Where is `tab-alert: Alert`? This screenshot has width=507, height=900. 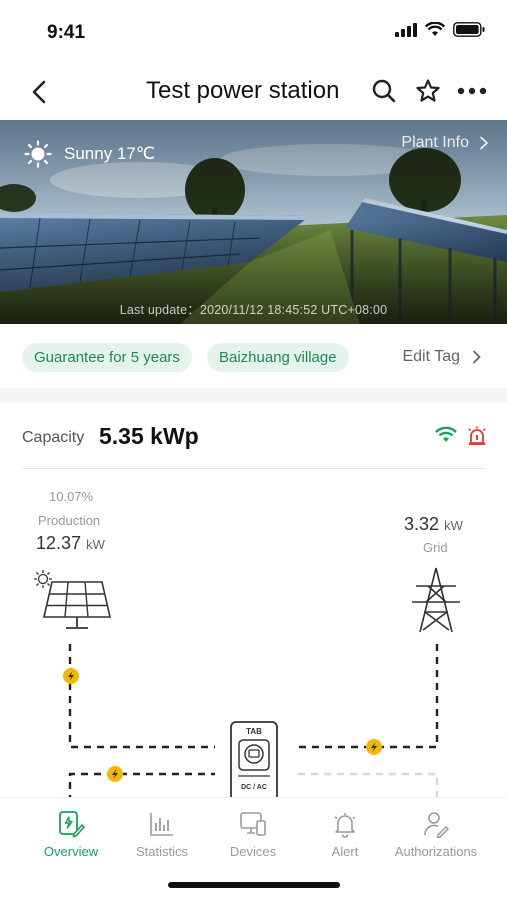 tab-alert: Alert is located at coordinates (345, 833).